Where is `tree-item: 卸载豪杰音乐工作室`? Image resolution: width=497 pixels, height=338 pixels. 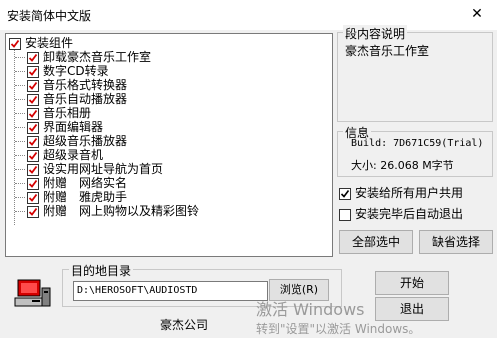 tree-item: 卸载豪杰音乐工作室 is located at coordinates (89, 57).